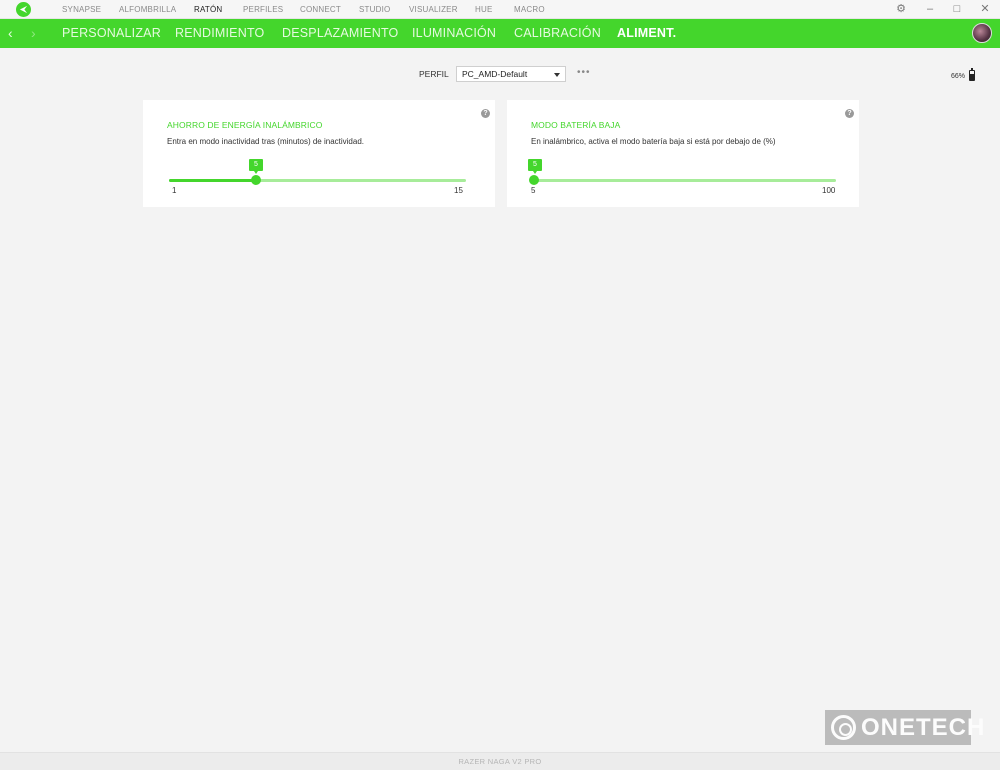 Image resolution: width=1000 pixels, height=770 pixels. I want to click on watermark-logo: ONETECH, so click(904, 727).